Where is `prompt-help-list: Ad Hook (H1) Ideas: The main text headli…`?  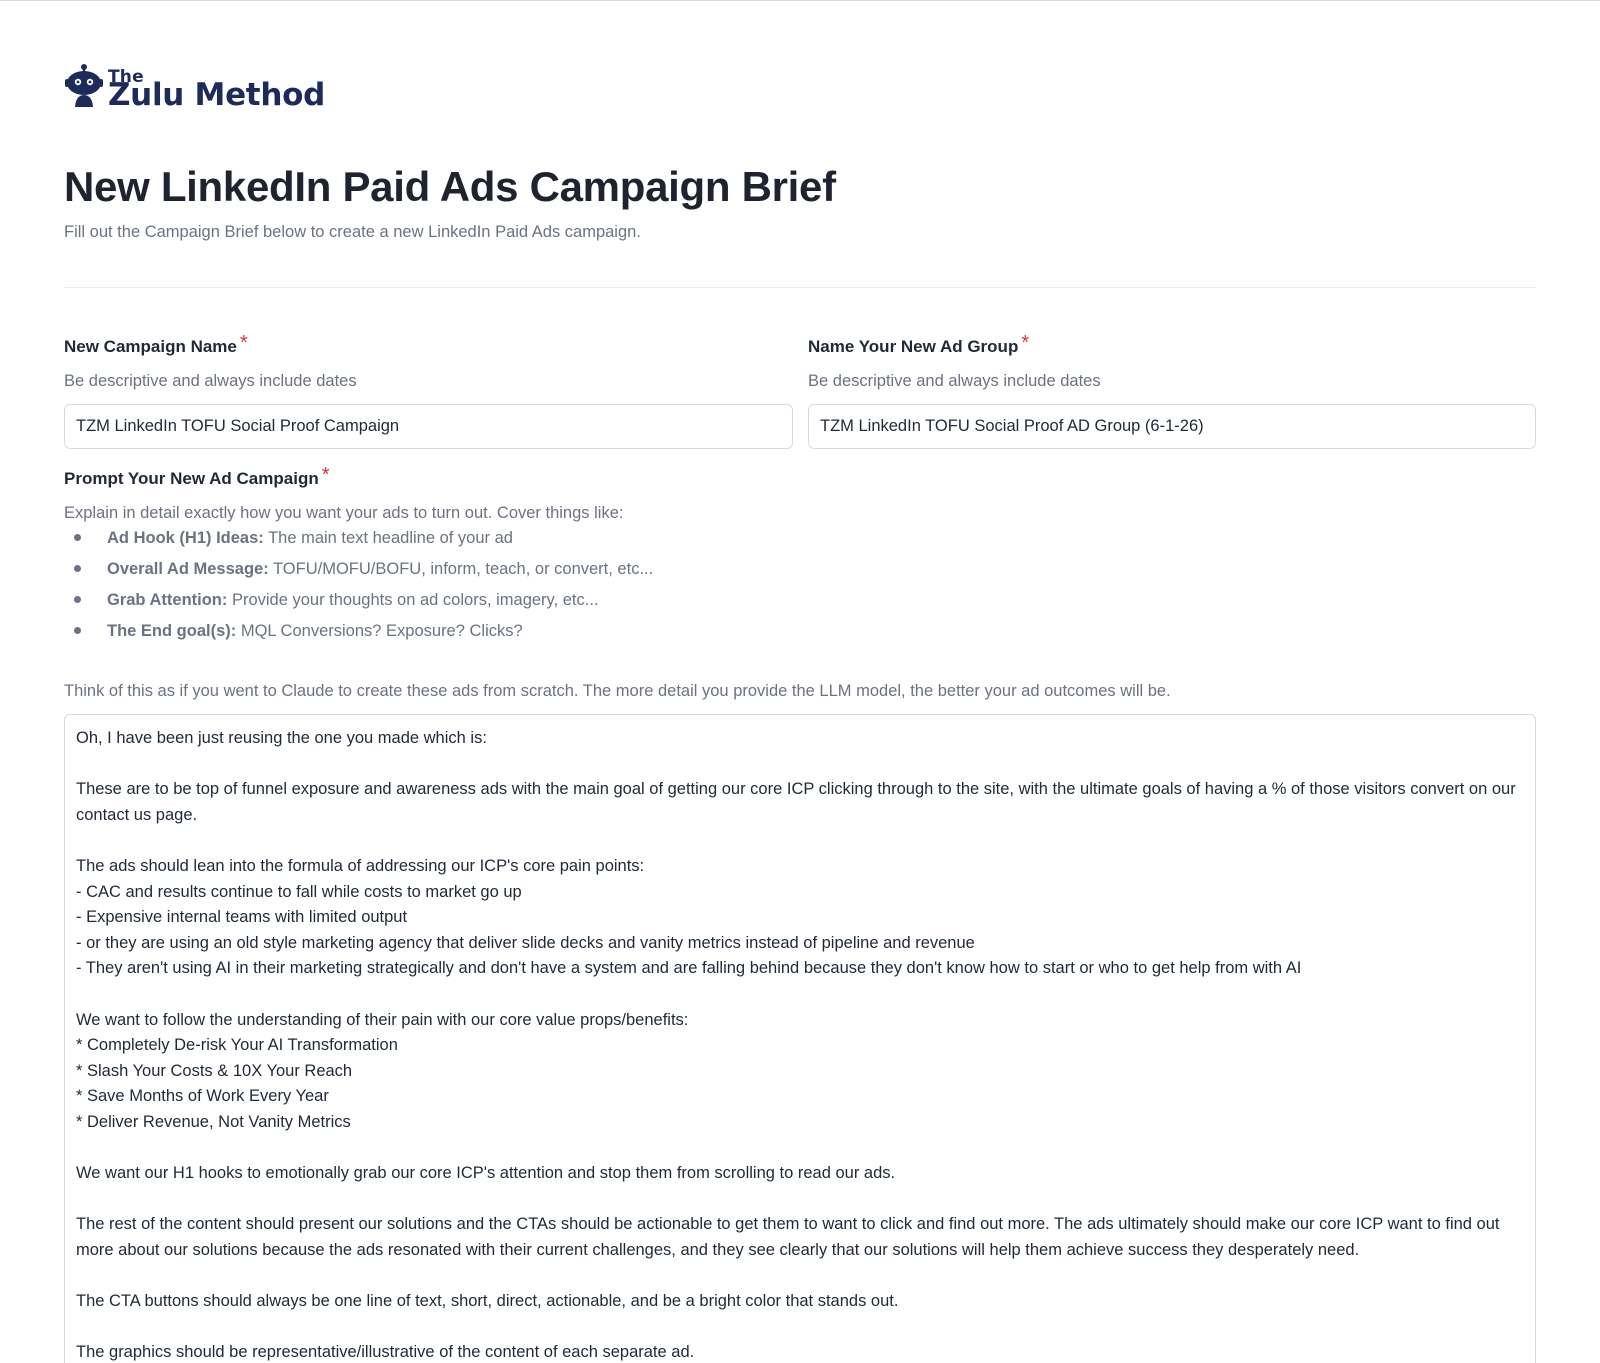
prompt-help-list: Ad Hook (H1) Ideas: The main text headli… is located at coordinates (358, 591).